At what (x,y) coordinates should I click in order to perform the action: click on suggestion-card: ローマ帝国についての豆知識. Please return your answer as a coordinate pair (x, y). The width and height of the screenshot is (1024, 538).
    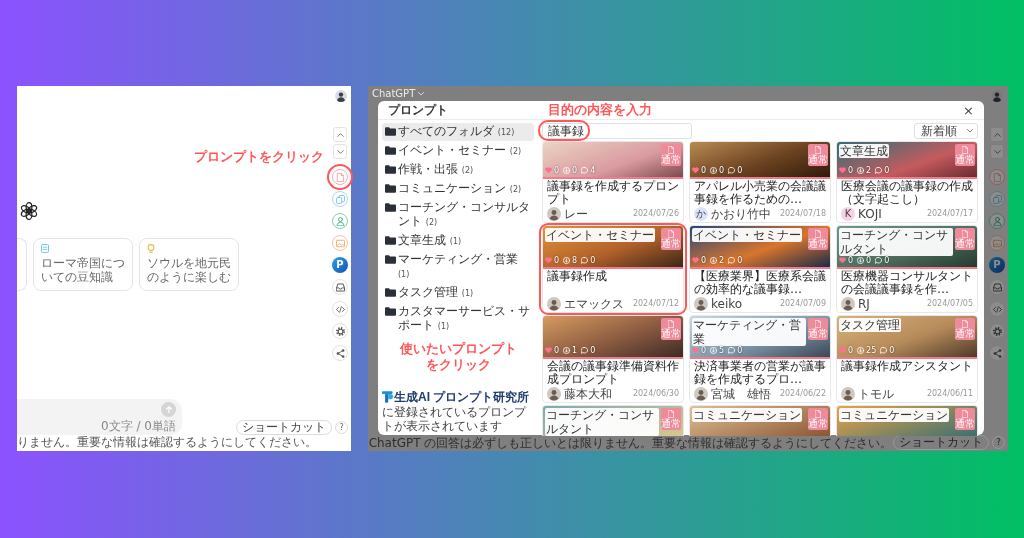
    Looking at the image, I should click on (83, 264).